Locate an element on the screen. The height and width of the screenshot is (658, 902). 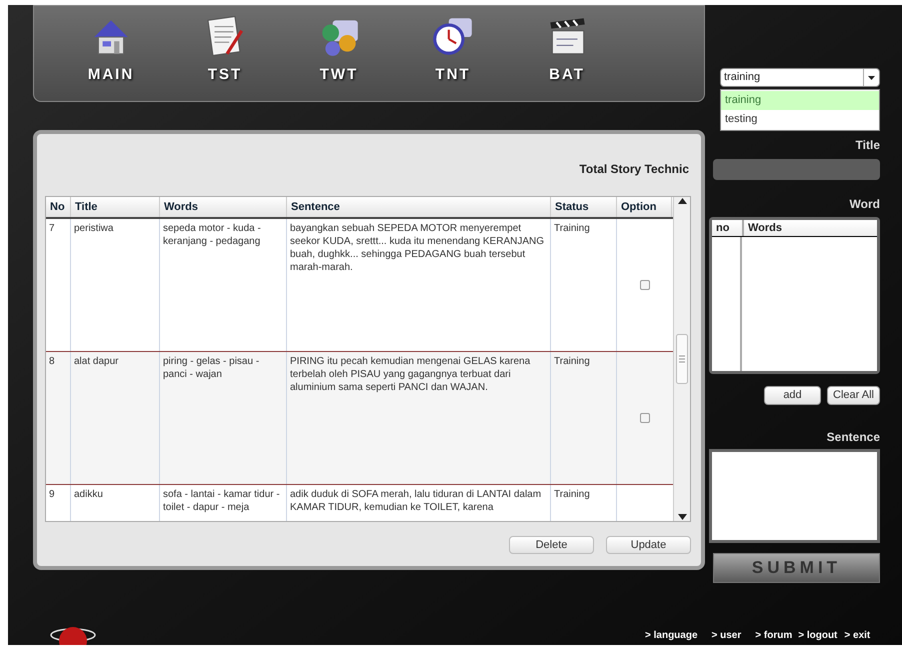
scrollbar is located at coordinates (681, 359).